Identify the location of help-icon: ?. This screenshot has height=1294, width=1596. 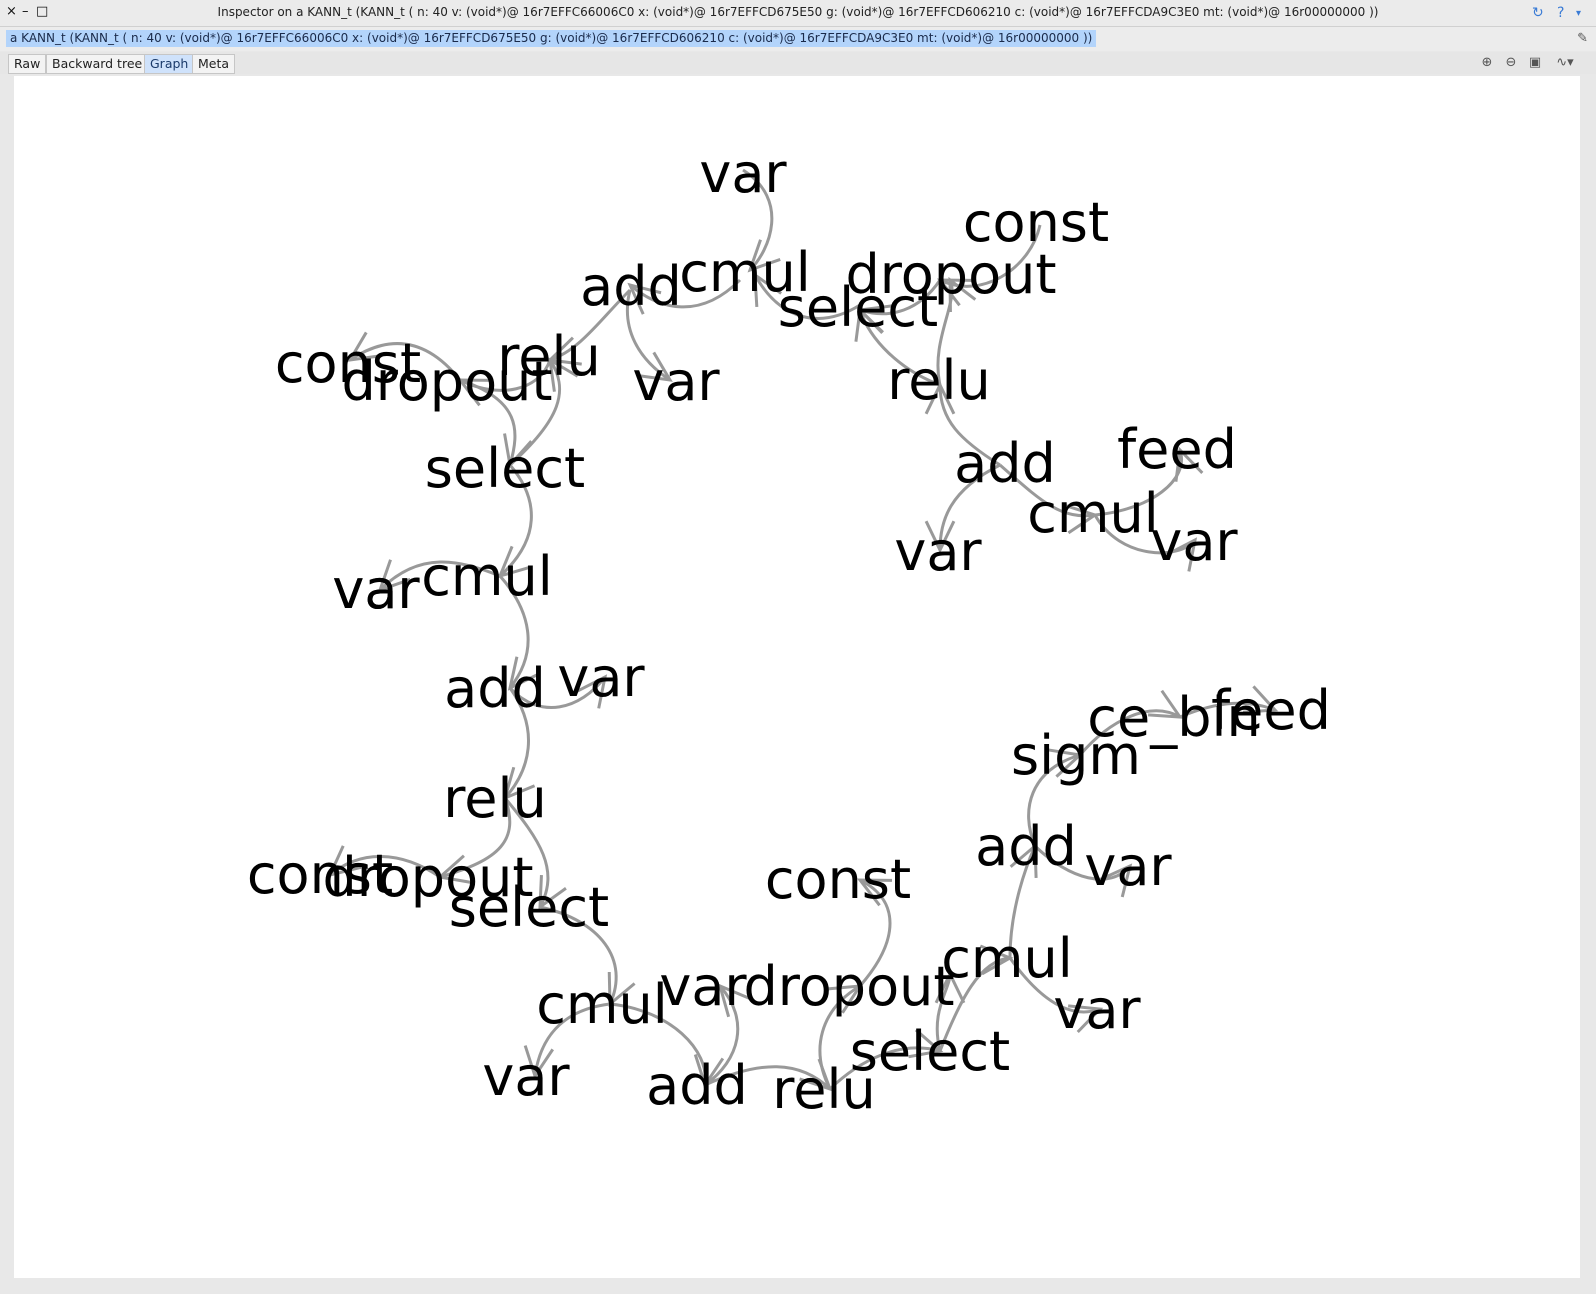
(1560, 13).